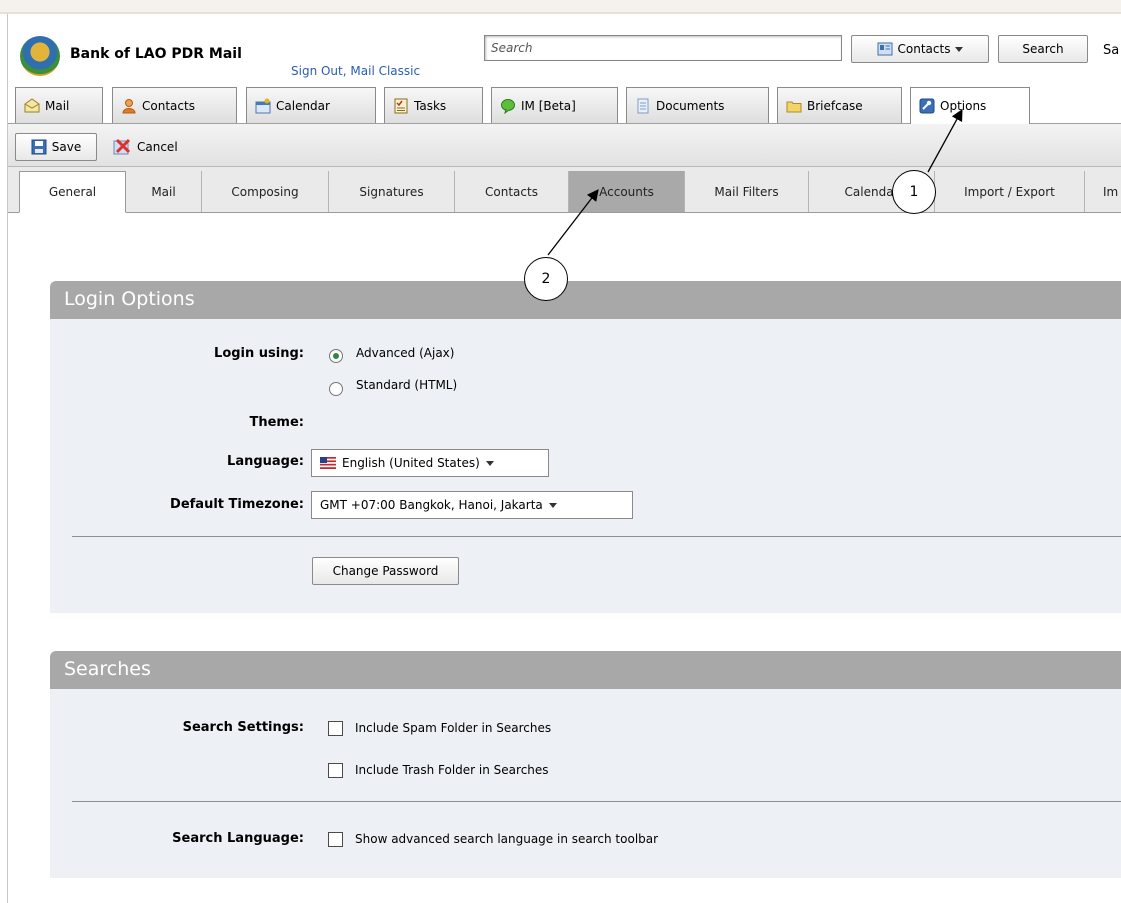  I want to click on annotation-callout-2: 2, so click(546, 279).